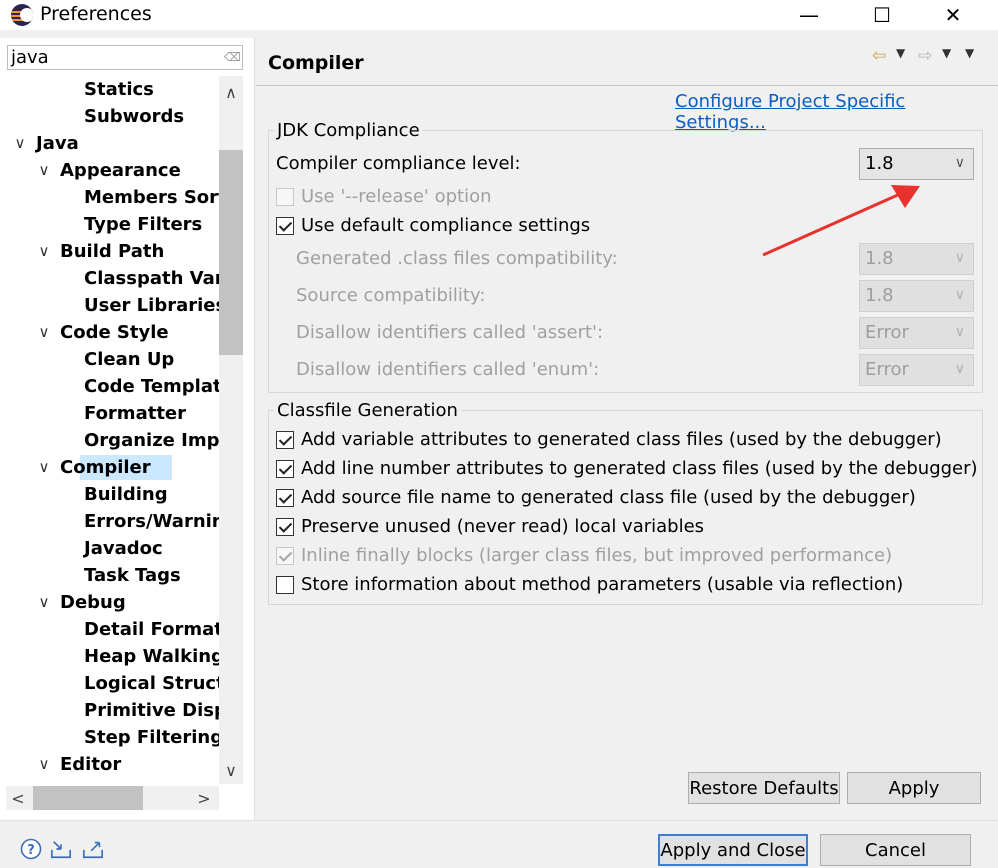  I want to click on page-title: Compiler, so click(316, 63).